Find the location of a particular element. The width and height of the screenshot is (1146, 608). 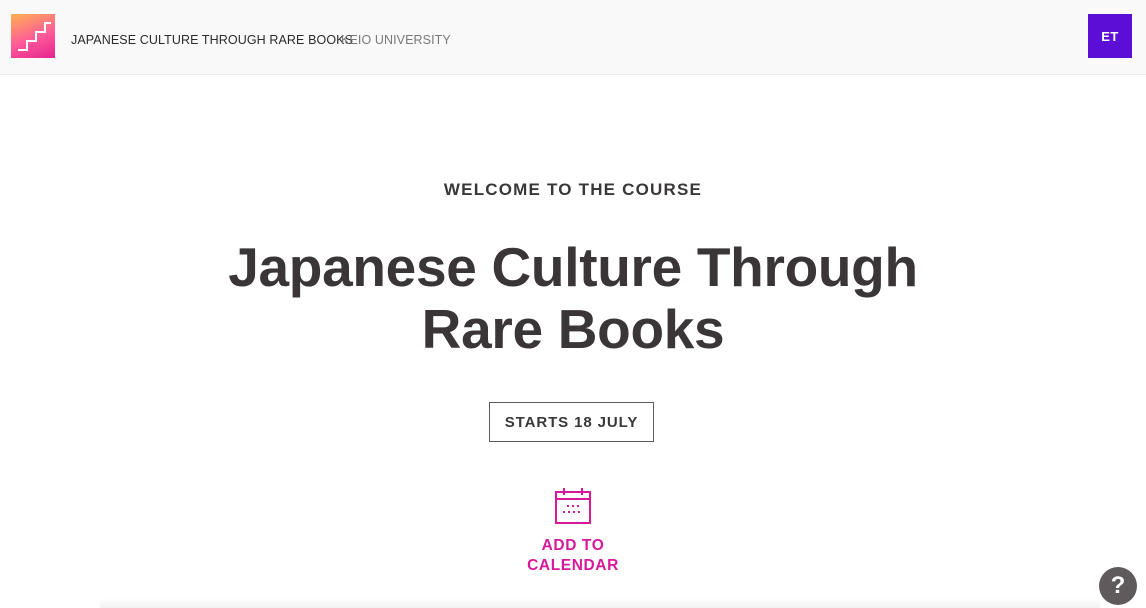

steps-logo-icon is located at coordinates (34, 36).